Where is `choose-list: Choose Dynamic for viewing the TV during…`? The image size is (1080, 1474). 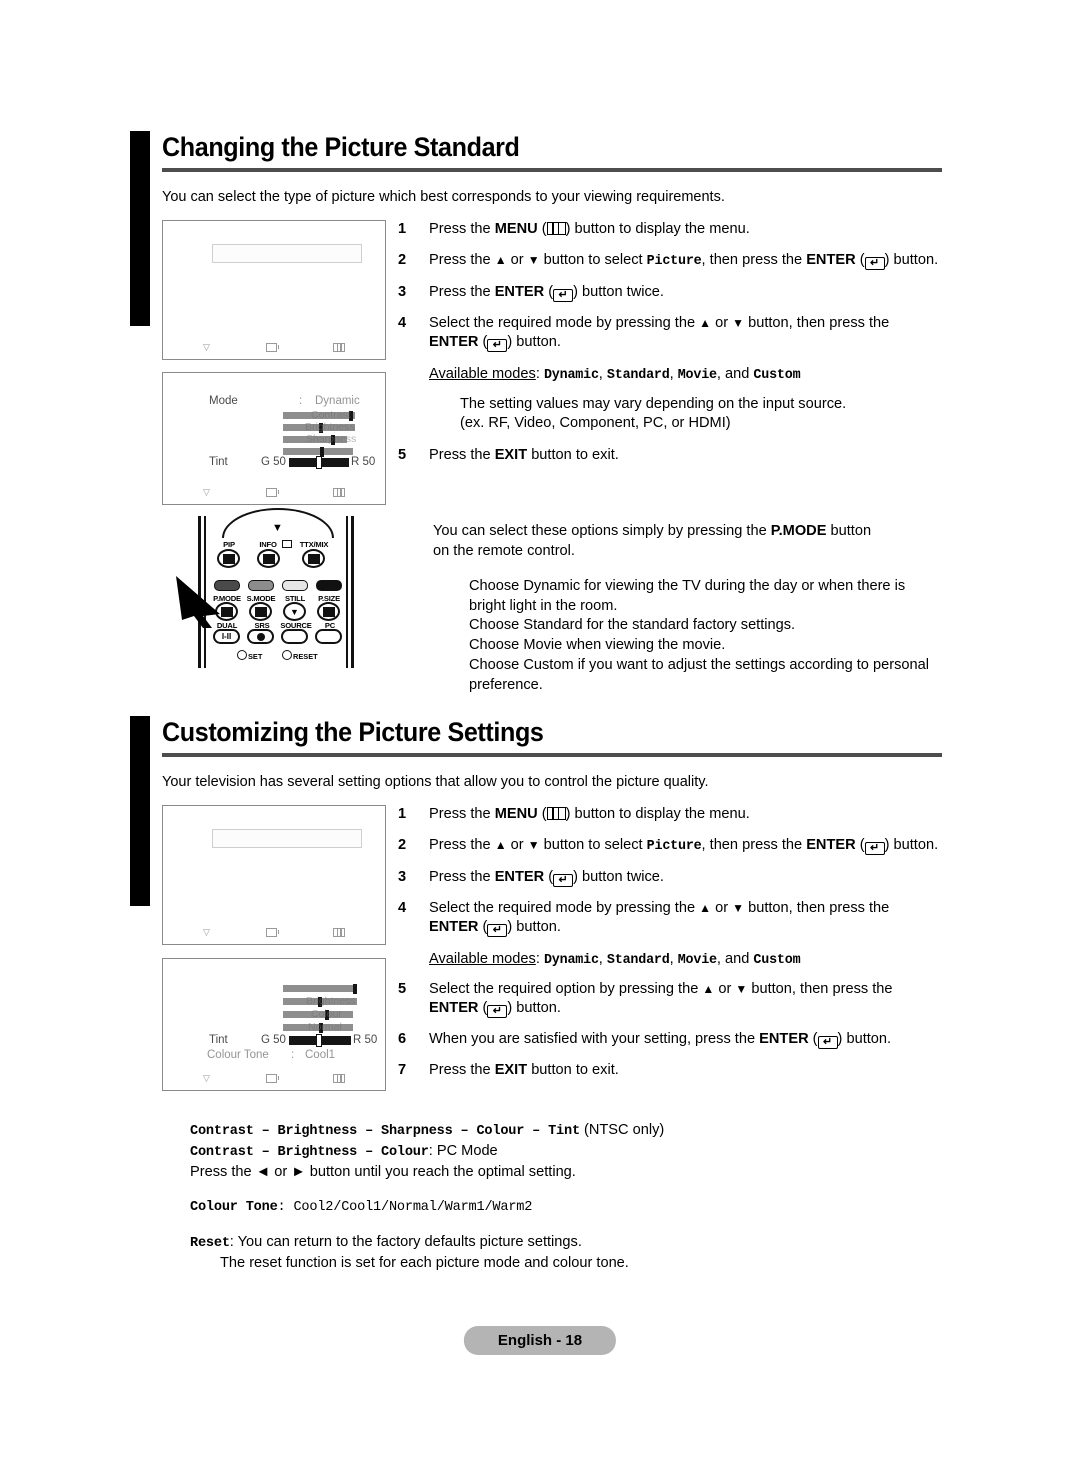
choose-list: Choose Dynamic for viewing the TV during… is located at coordinates (706, 636).